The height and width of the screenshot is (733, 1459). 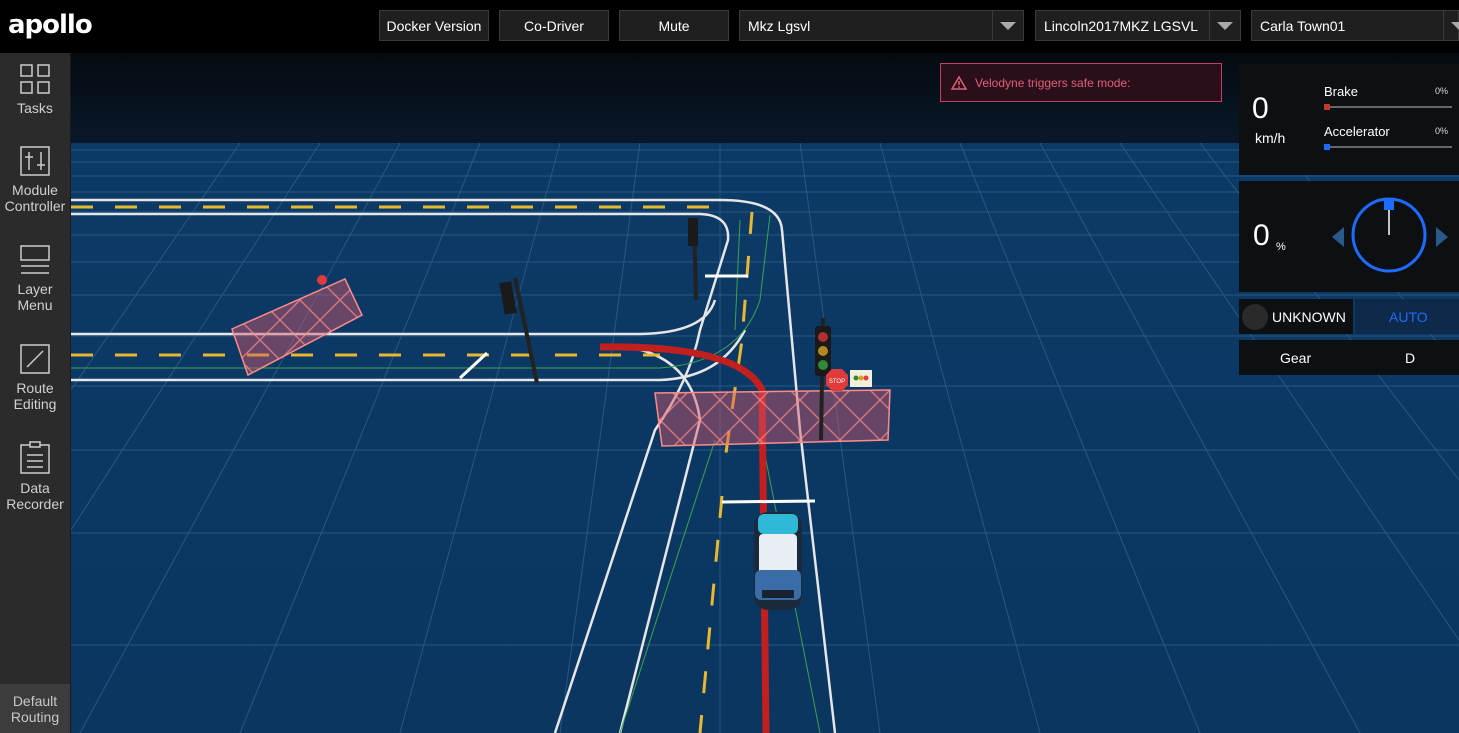 What do you see at coordinates (674, 25) in the screenshot?
I see `mute-button: Mute` at bounding box center [674, 25].